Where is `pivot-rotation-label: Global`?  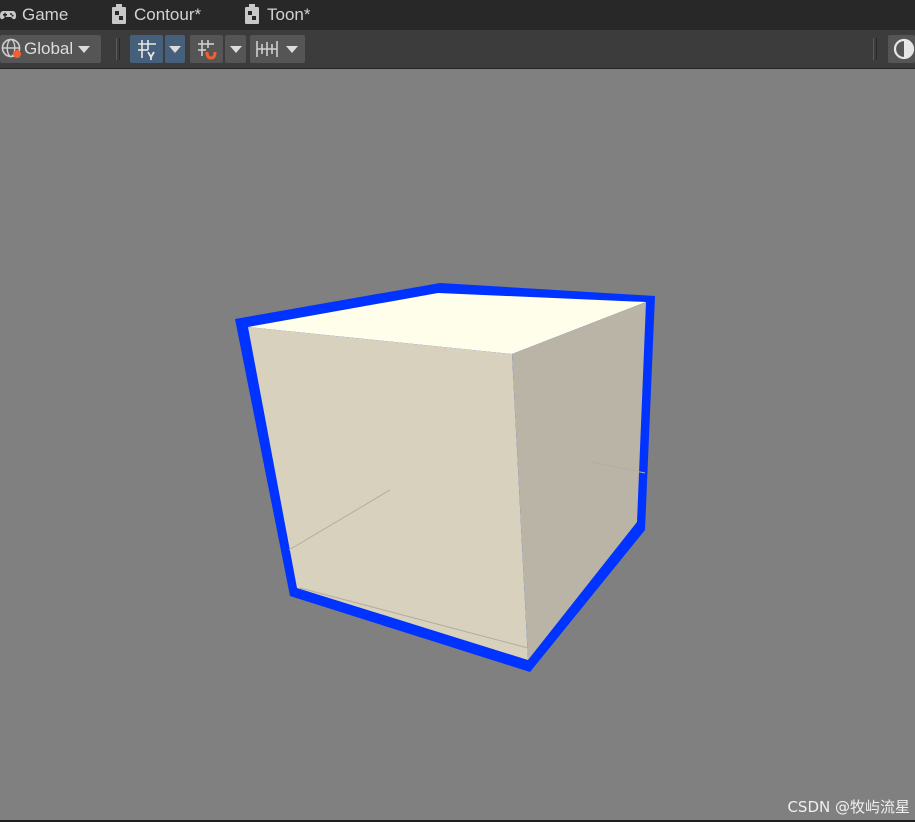
pivot-rotation-label: Global is located at coordinates (49, 48).